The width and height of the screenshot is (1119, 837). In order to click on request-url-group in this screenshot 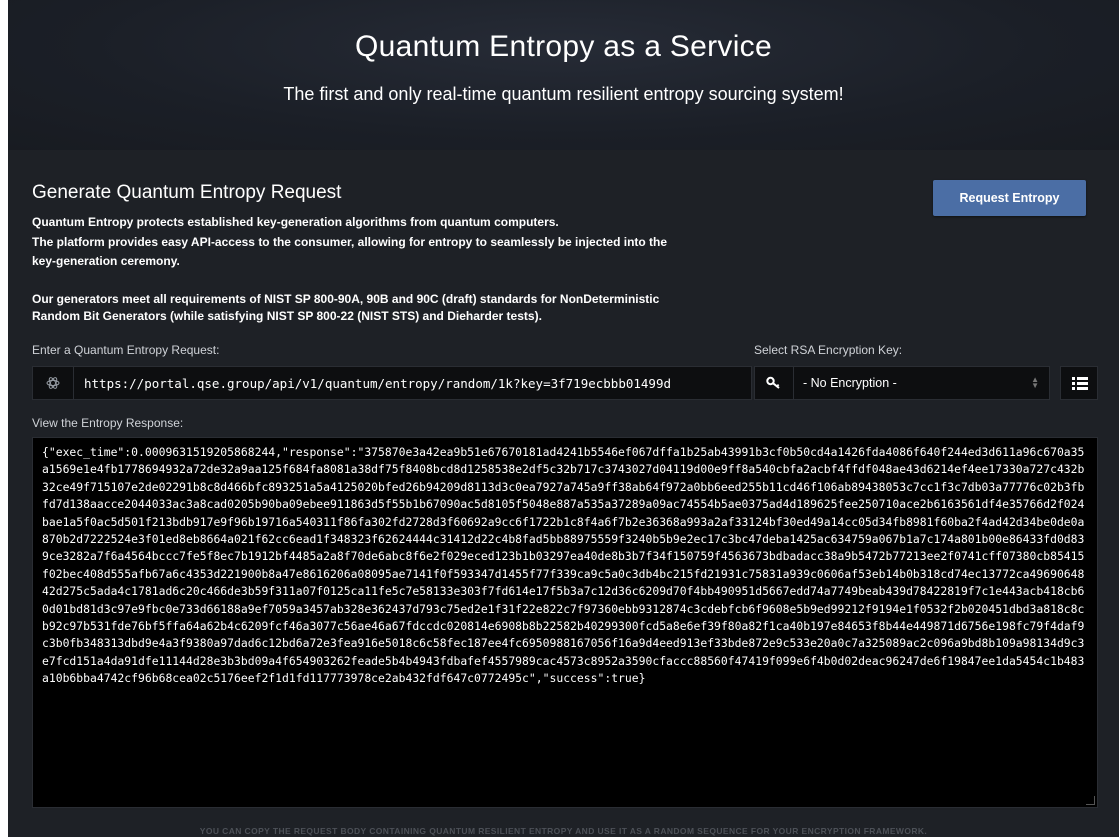, I will do `click(392, 383)`.